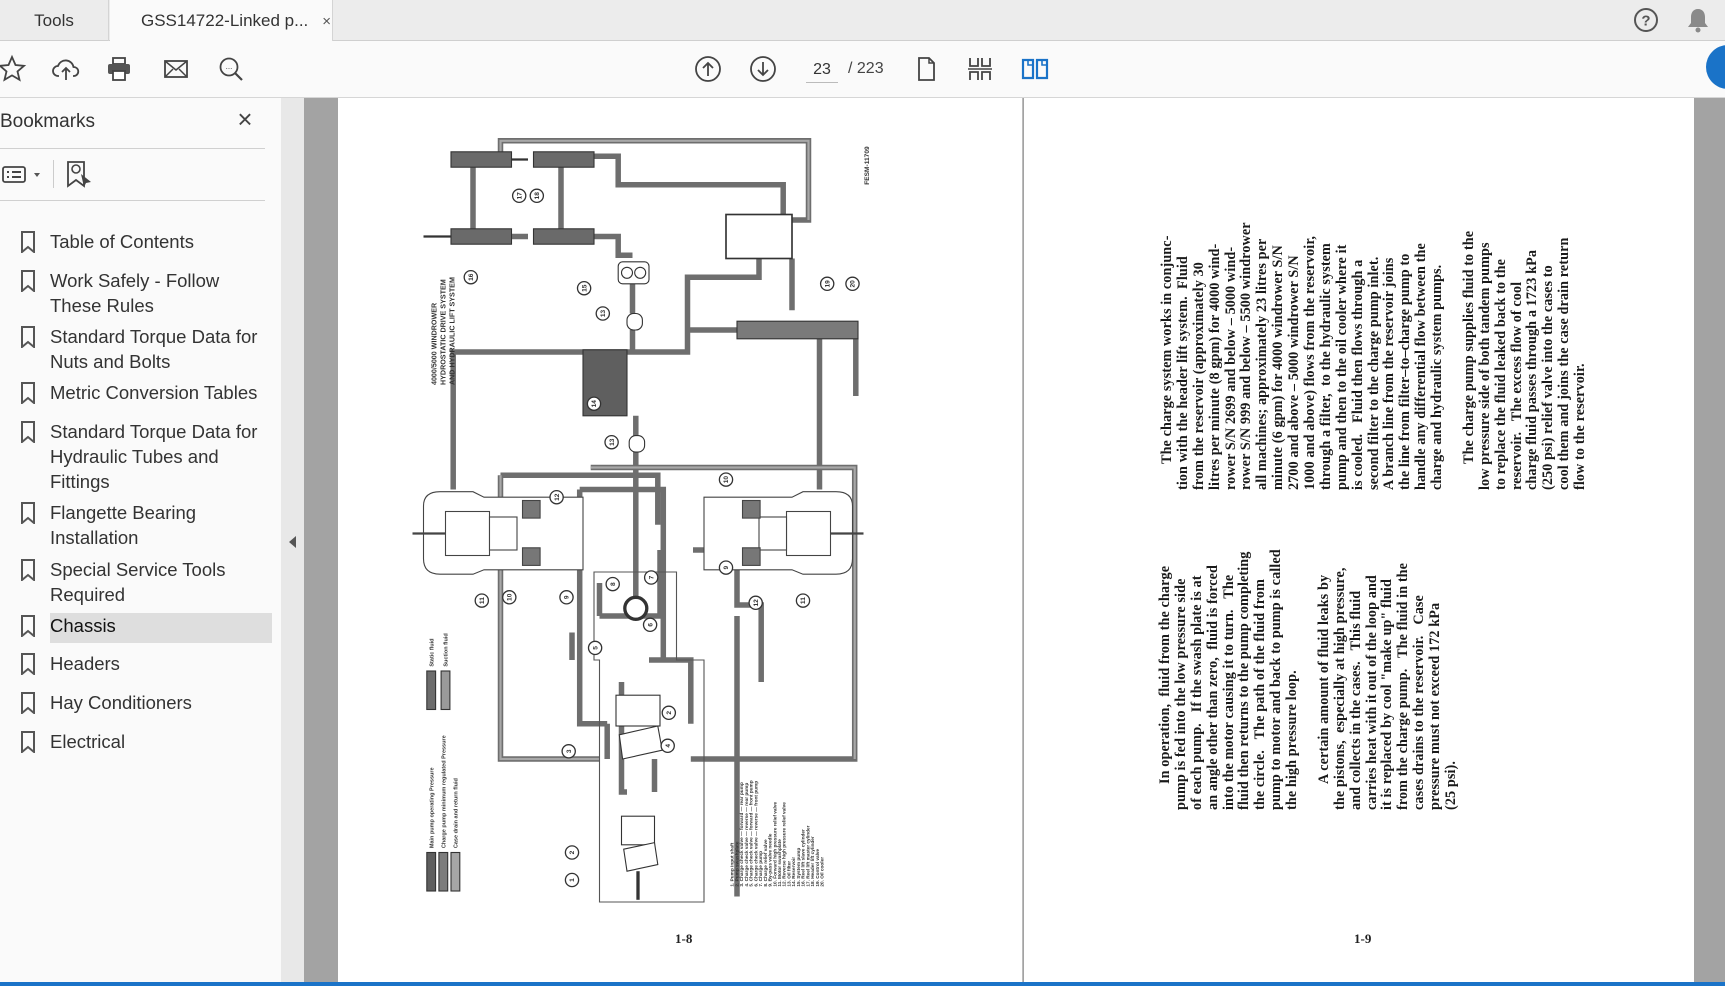 This screenshot has height=986, width=1725. I want to click on bookmark-item: Hay Conditioners, so click(137, 705).